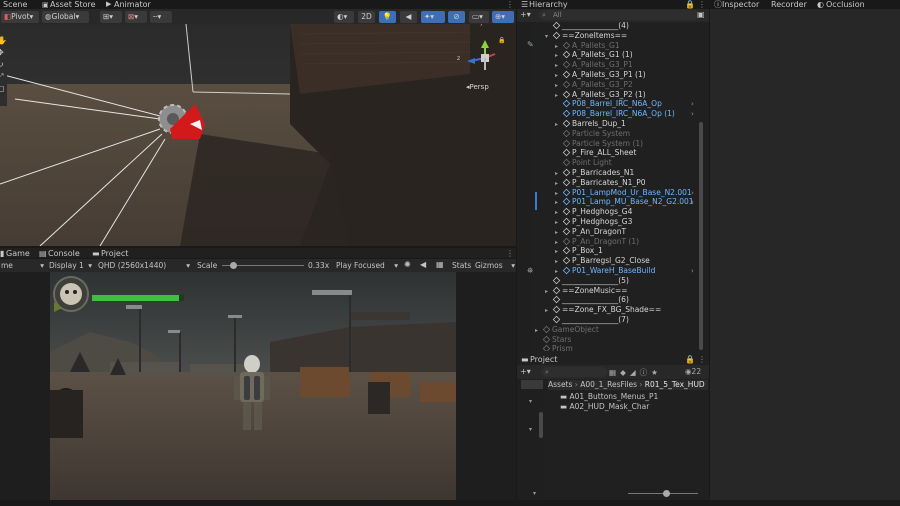 The image size is (900, 506). What do you see at coordinates (675, 384) in the screenshot?
I see `breadcrumb-current: R01_5_Tex_HUD` at bounding box center [675, 384].